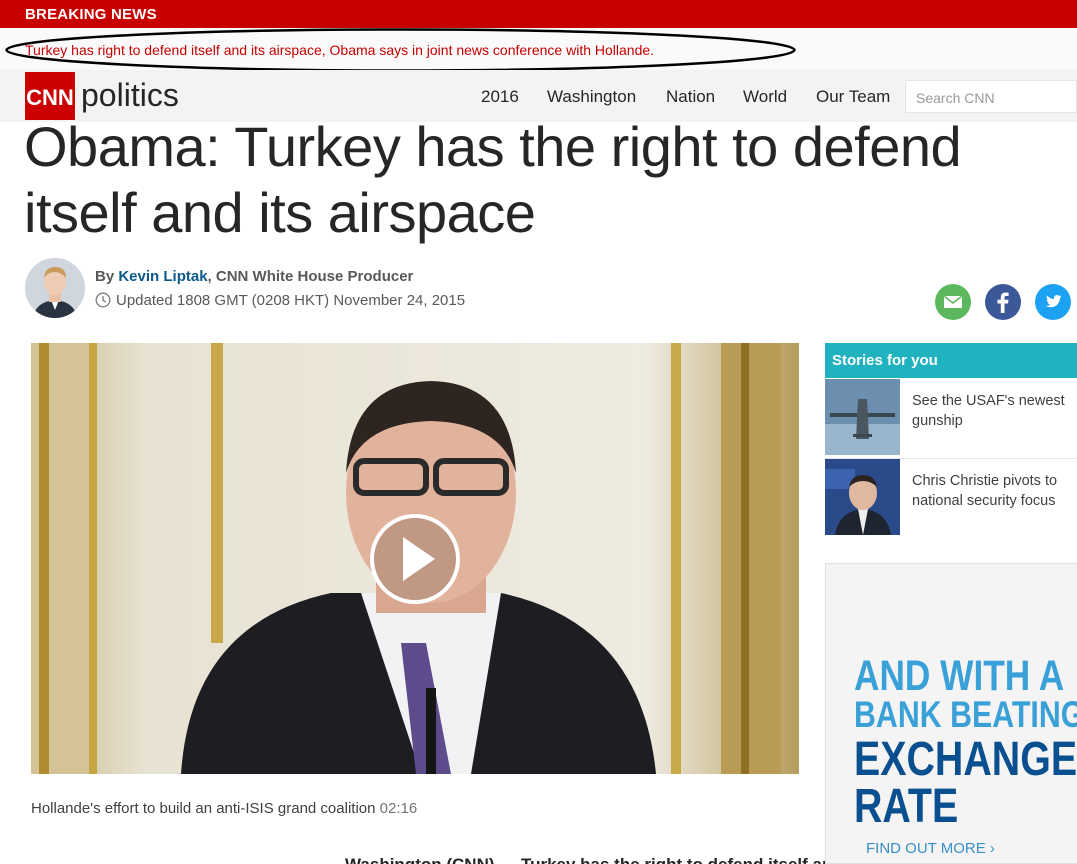  Describe the element at coordinates (55, 288) in the screenshot. I see `author-avatar` at that location.